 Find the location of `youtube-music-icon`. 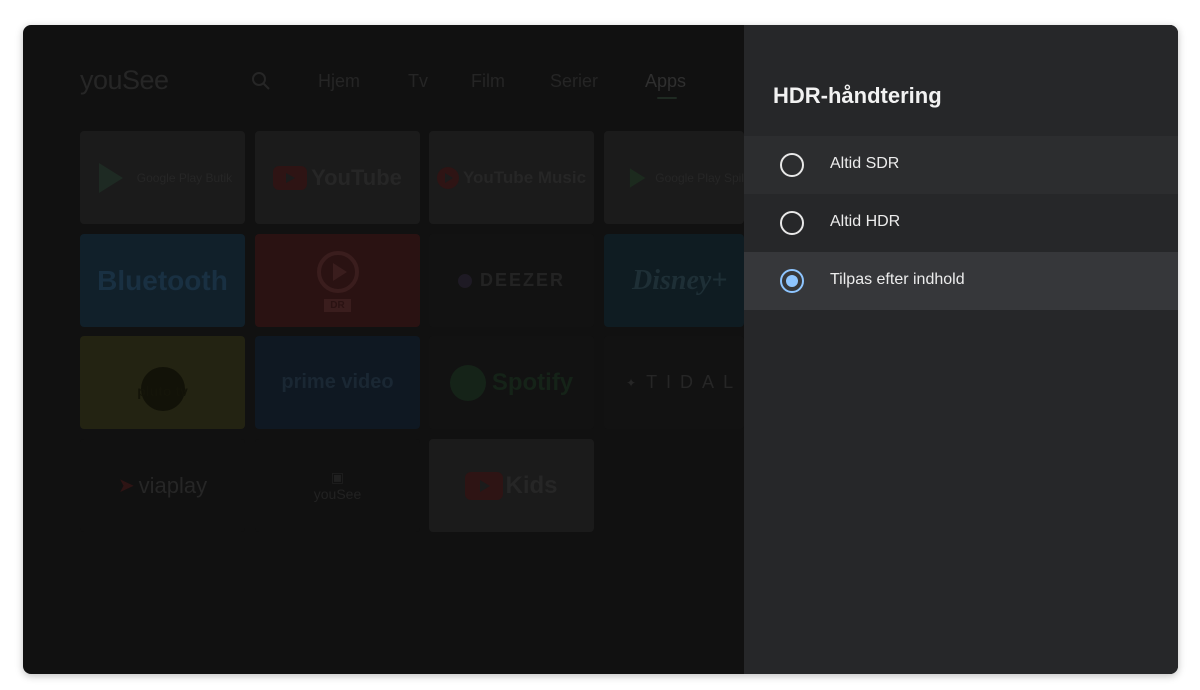

youtube-music-icon is located at coordinates (447, 177).